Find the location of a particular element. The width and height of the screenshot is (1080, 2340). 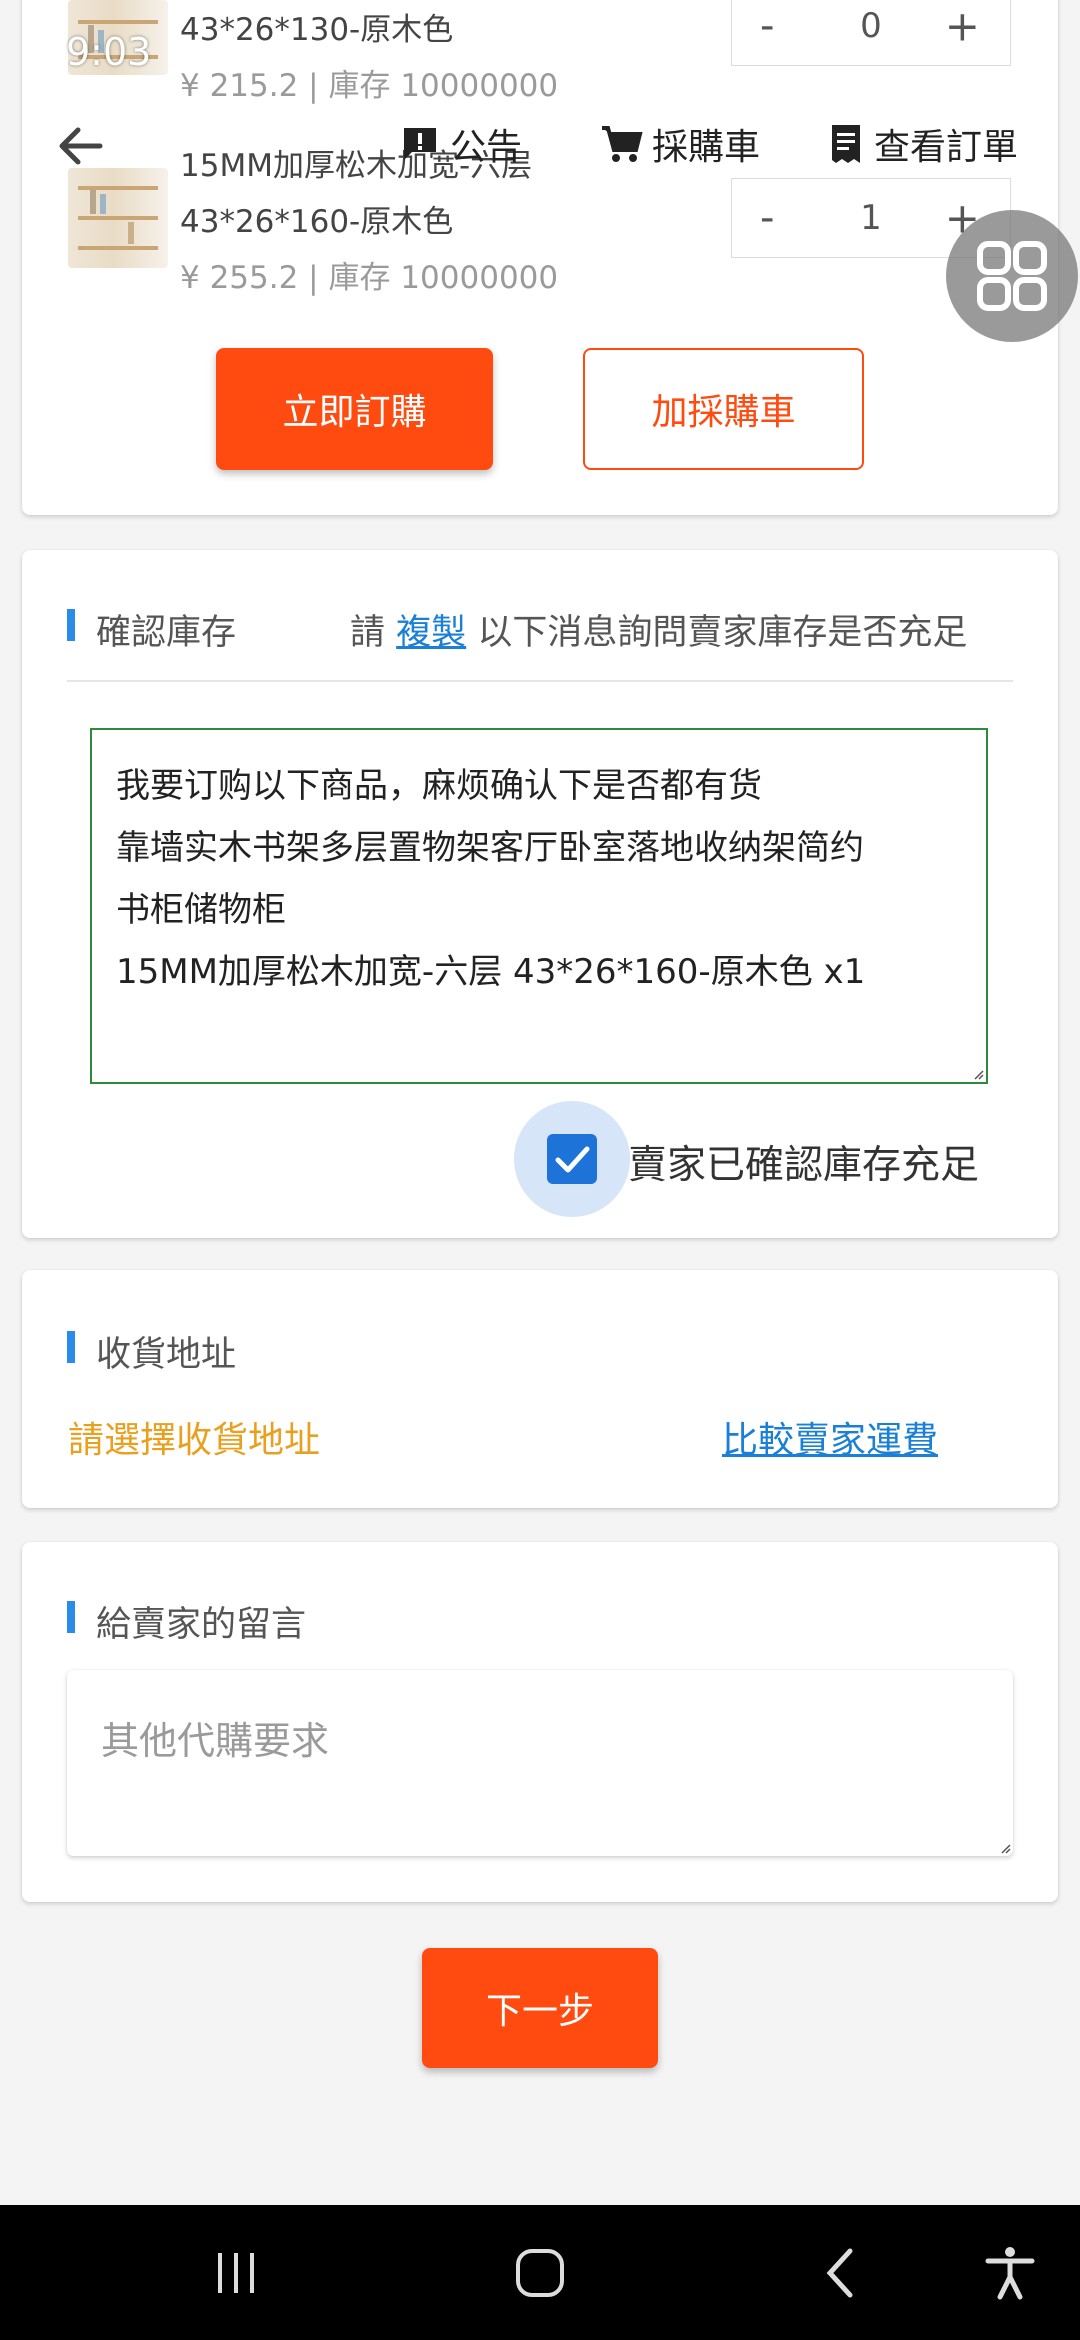

product-variant: 43*26*130-原木色 is located at coordinates (317, 30).